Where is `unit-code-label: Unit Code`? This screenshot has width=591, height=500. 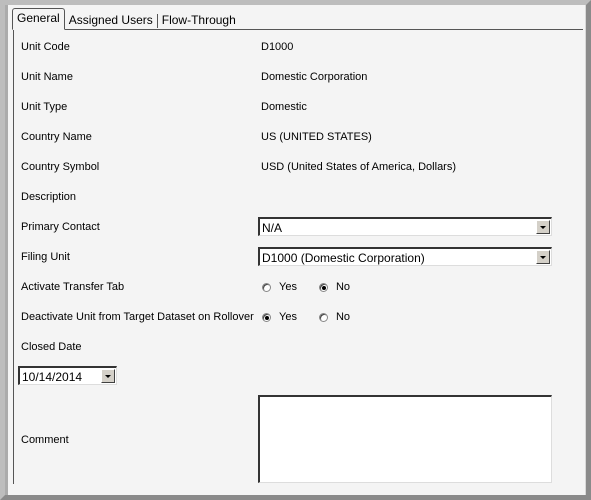
unit-code-label: Unit Code is located at coordinates (45, 47).